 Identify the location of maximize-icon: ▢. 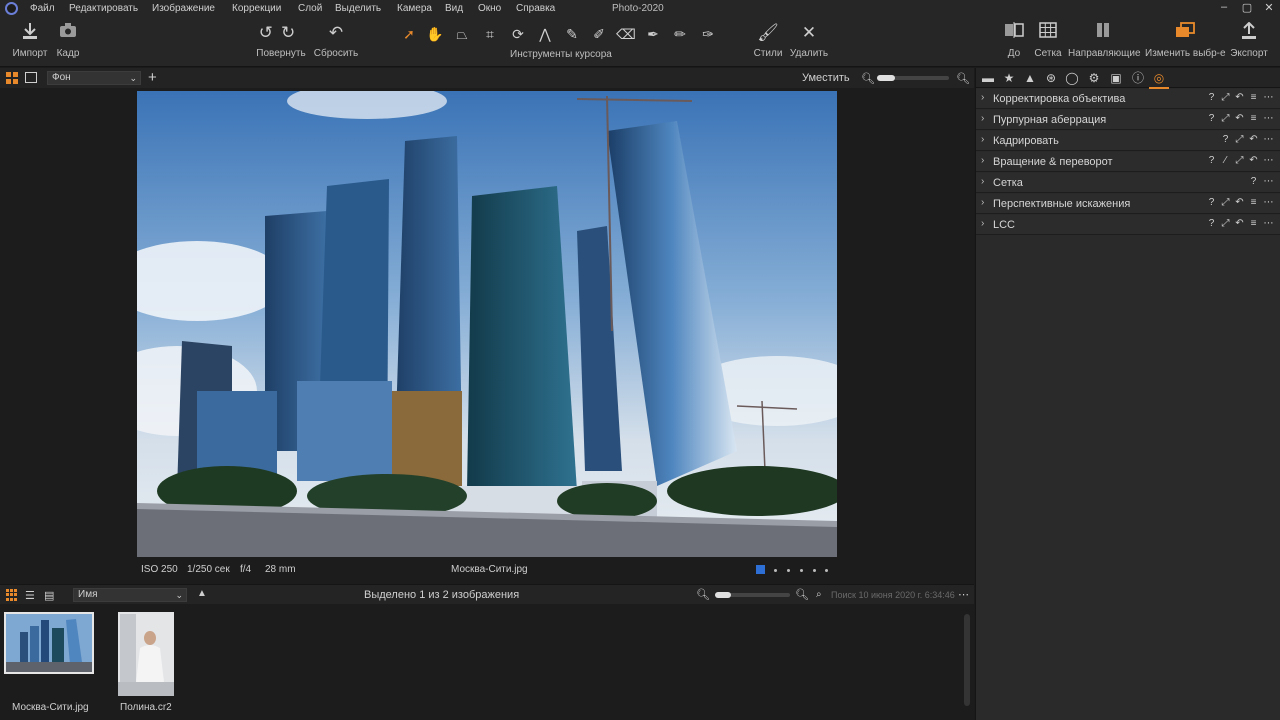
(1247, 9).